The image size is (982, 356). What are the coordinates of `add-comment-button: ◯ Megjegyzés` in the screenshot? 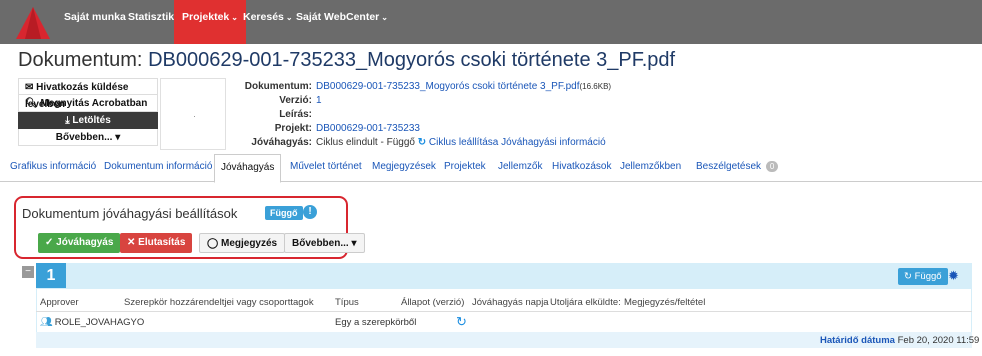 It's located at (242, 243).